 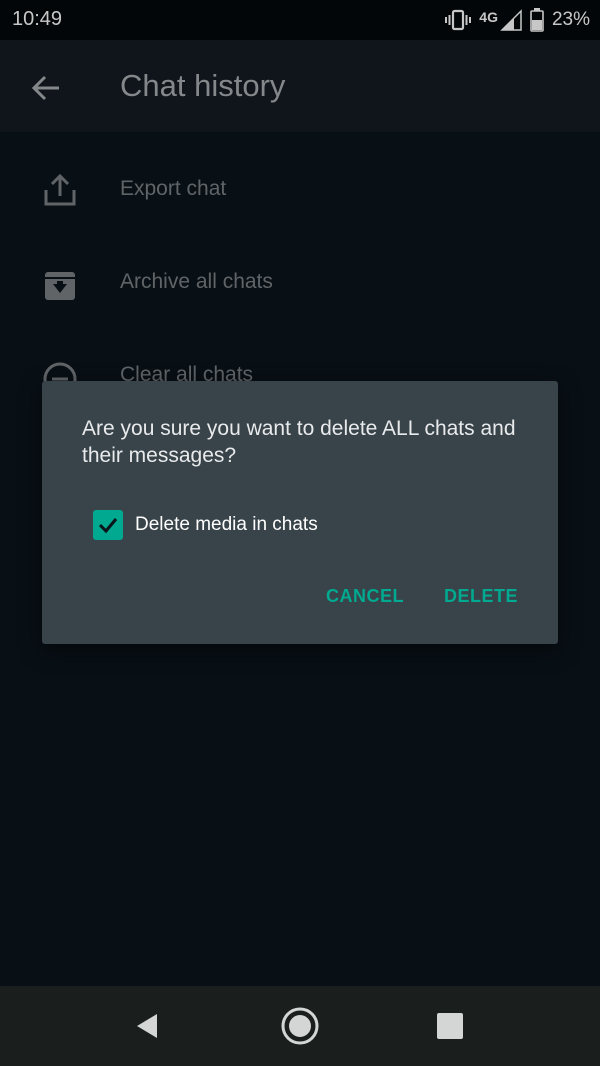 I want to click on checkbox-label: Delete media in chats, so click(x=226, y=524).